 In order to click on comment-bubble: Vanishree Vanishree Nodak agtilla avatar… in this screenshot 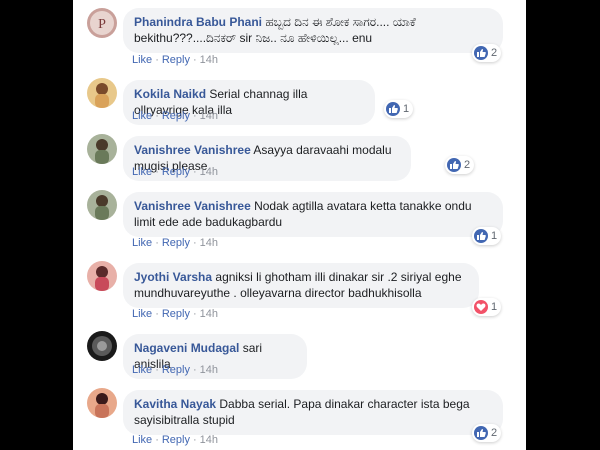, I will do `click(313, 214)`.